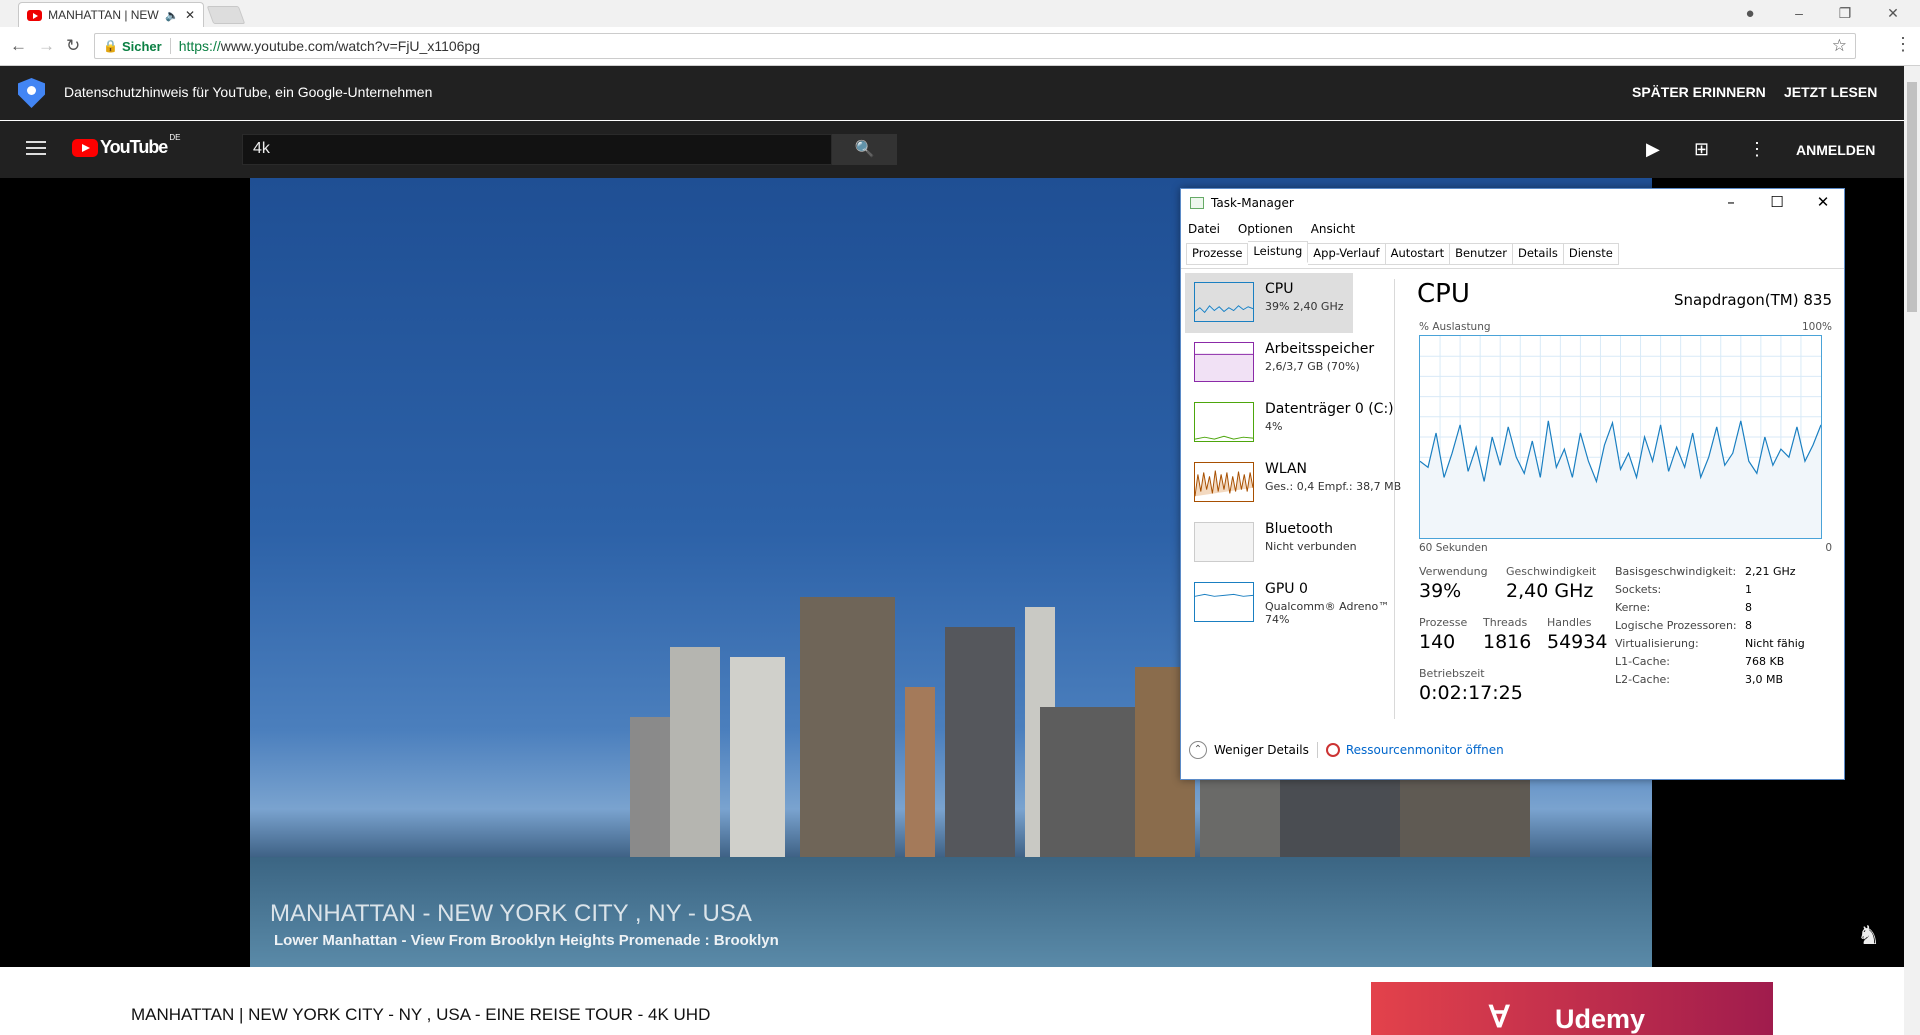  I want to click on tm-menubar: Datei Optionen Ansicht, so click(1278, 229).